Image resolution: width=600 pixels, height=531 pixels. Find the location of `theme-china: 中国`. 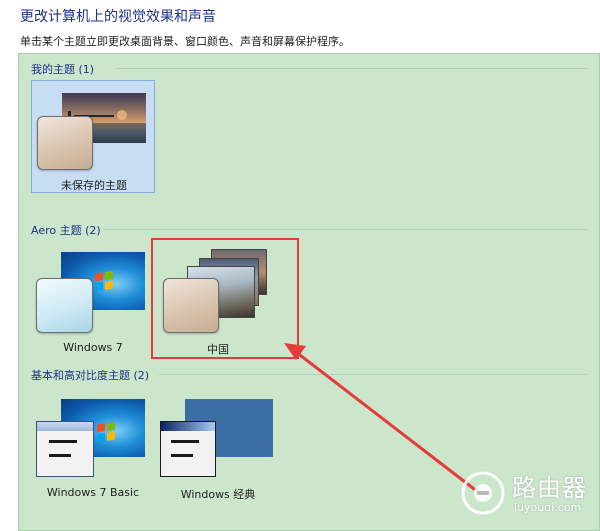

theme-china: 中国 is located at coordinates (218, 301).